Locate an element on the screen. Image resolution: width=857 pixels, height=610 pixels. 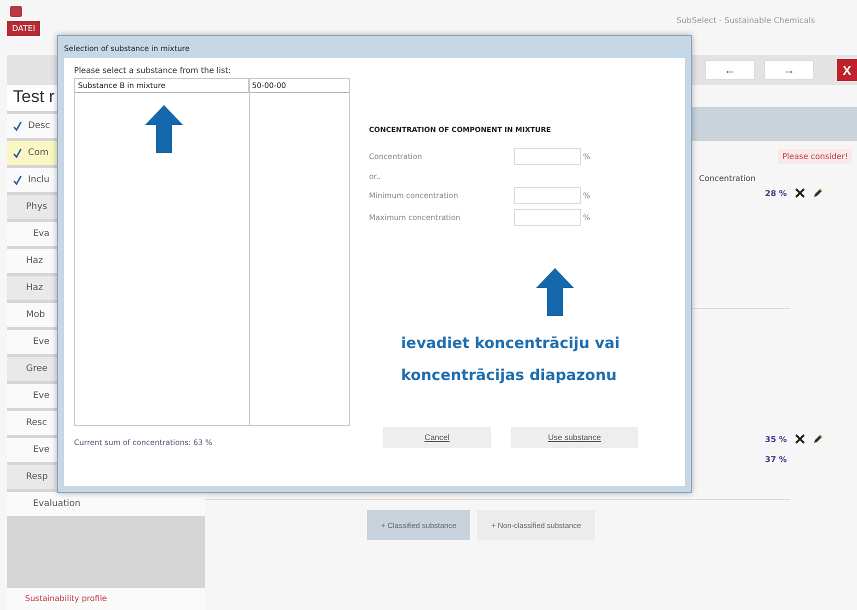
file-tab: DATEI is located at coordinates (23, 28).